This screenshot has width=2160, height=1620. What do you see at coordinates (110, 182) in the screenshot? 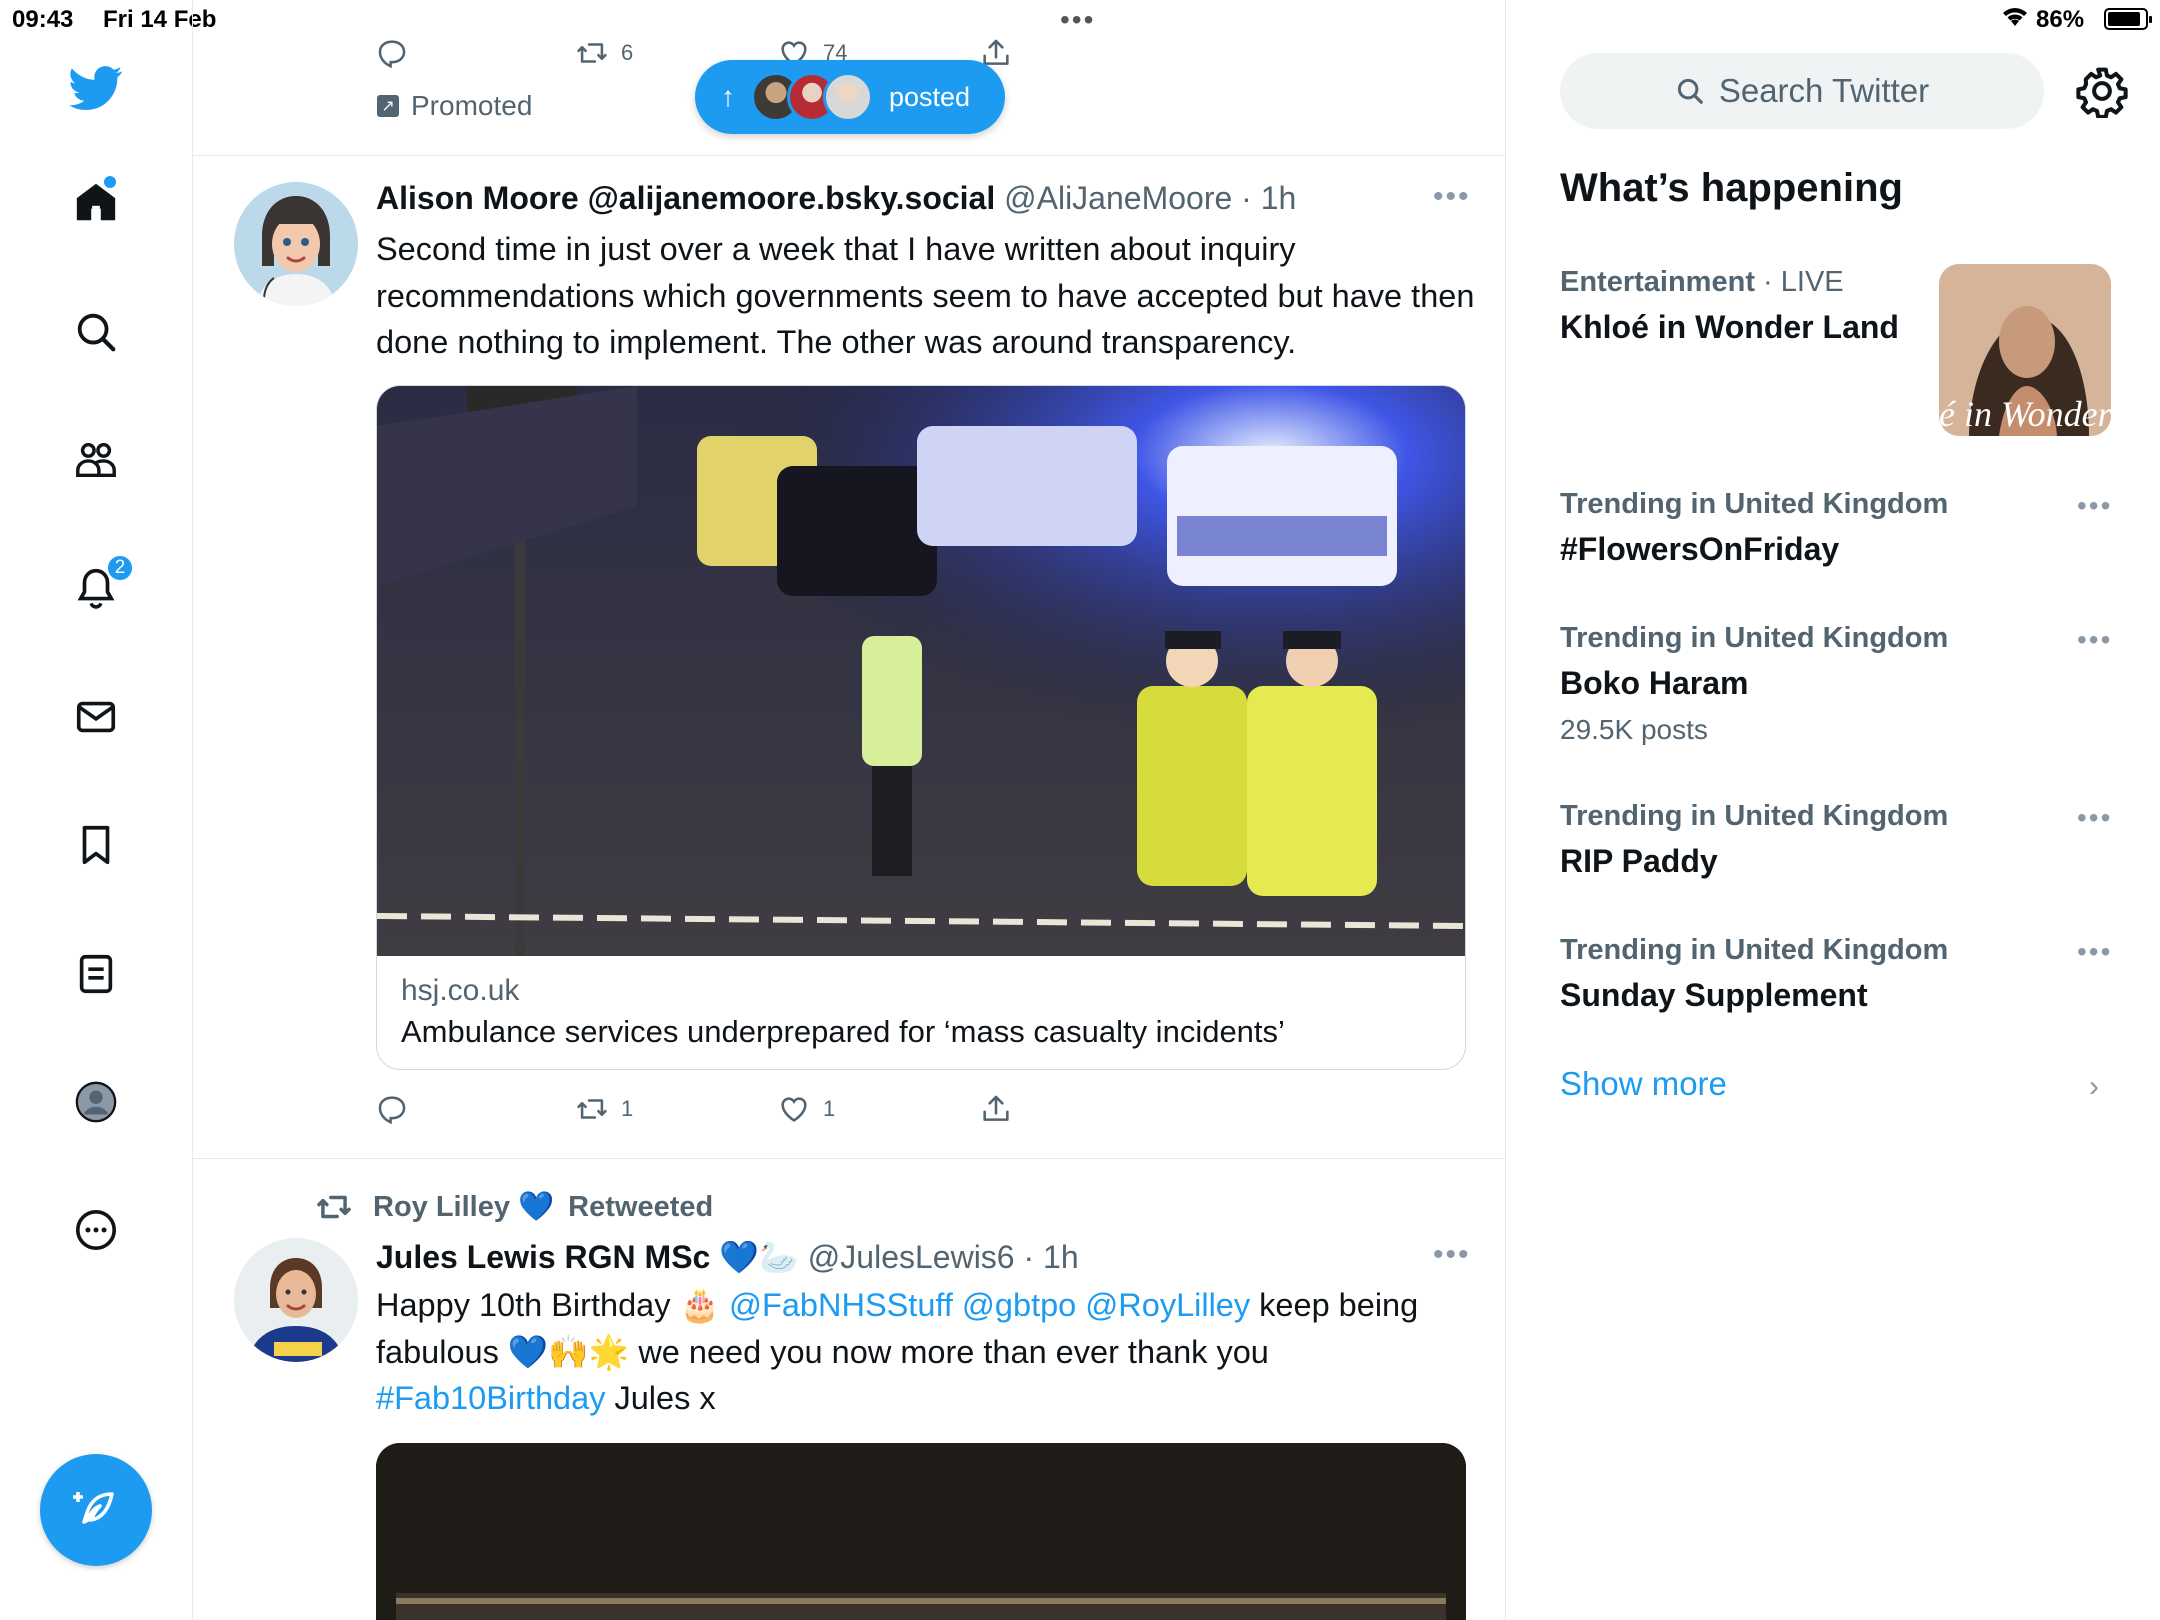
I see `home-unread-dot` at bounding box center [110, 182].